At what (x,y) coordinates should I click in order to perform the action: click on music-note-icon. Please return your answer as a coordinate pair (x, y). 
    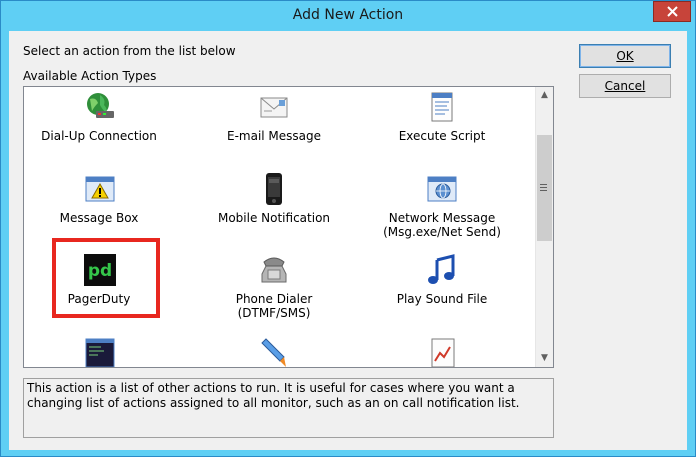
    Looking at the image, I should click on (441, 269).